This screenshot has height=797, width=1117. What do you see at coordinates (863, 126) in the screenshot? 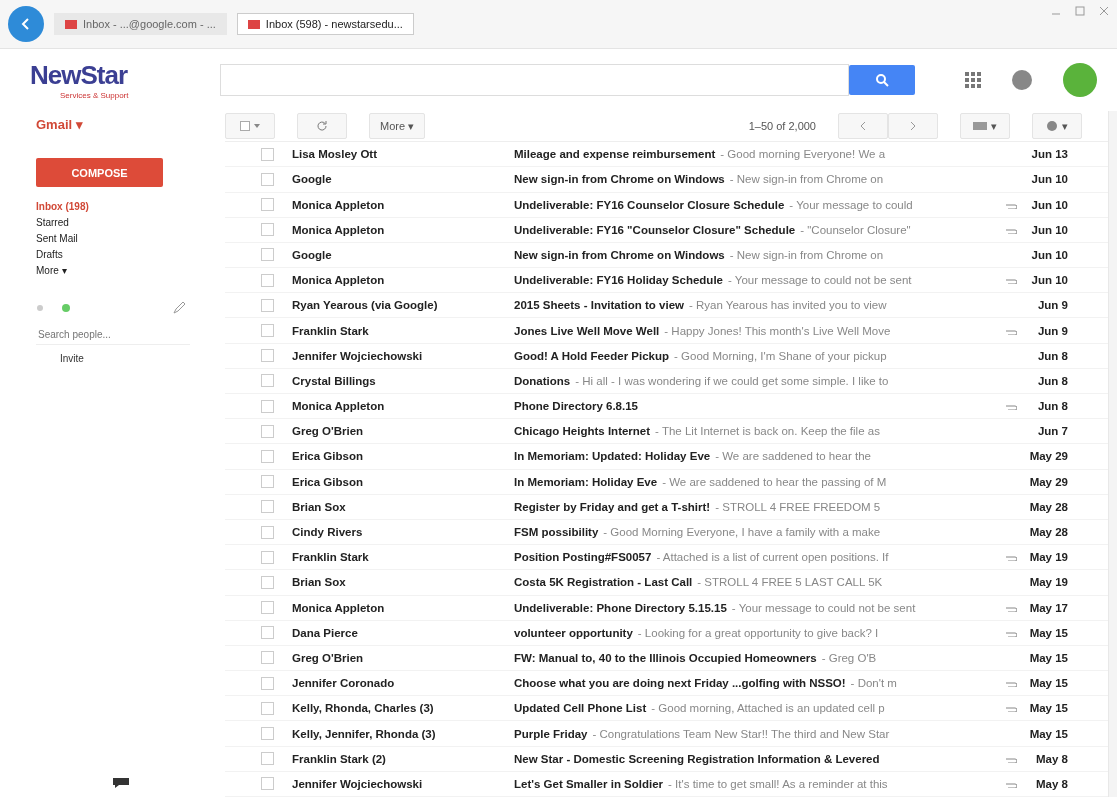
I see `previous-page-button` at bounding box center [863, 126].